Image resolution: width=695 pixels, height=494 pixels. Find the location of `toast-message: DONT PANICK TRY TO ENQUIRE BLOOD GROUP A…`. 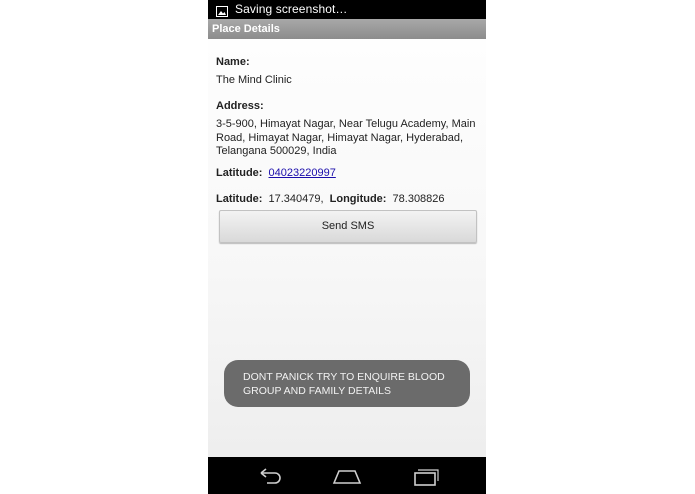

toast-message: DONT PANICK TRY TO ENQUIRE BLOOD GROUP A… is located at coordinates (347, 383).